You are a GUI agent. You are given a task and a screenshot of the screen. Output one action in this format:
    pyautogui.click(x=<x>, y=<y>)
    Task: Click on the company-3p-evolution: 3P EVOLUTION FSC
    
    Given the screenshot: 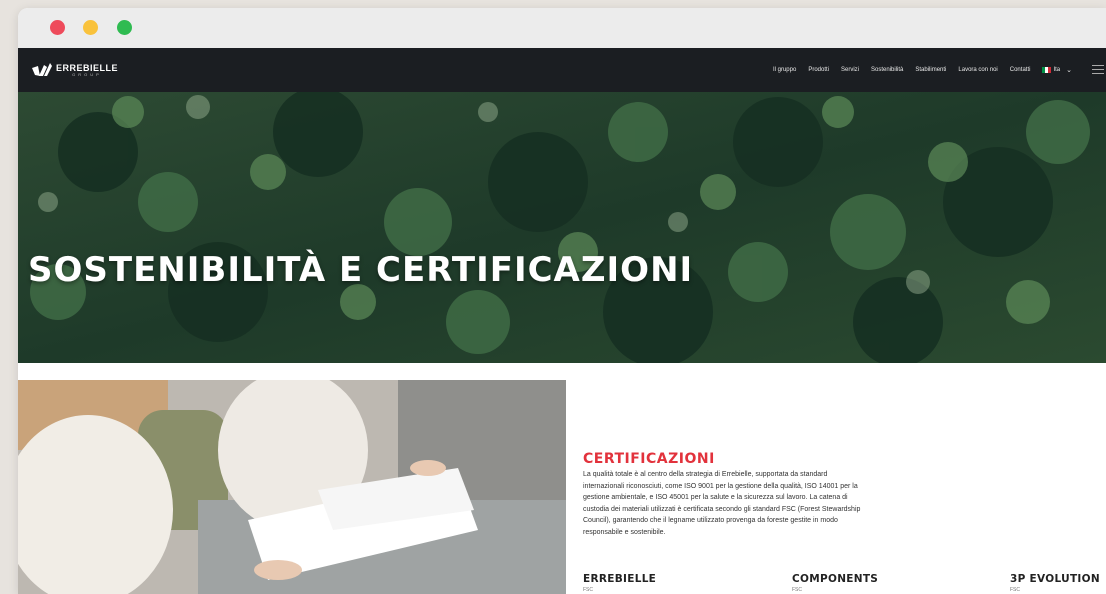 What is the action you would take?
    pyautogui.click(x=1055, y=583)
    